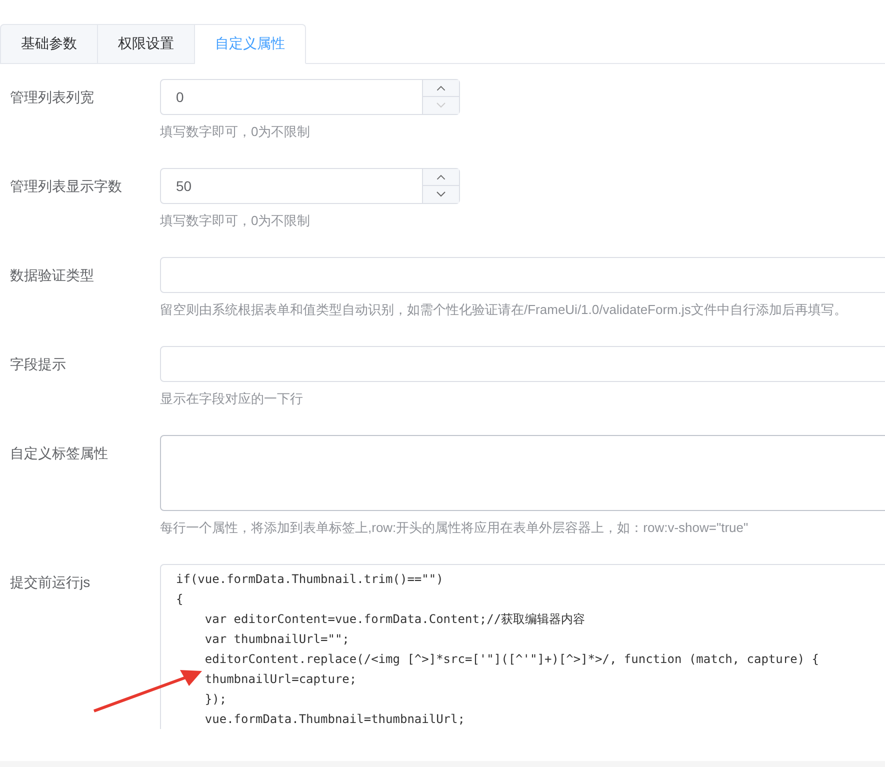  I want to click on field-label: 提交前运行js, so click(50, 582).